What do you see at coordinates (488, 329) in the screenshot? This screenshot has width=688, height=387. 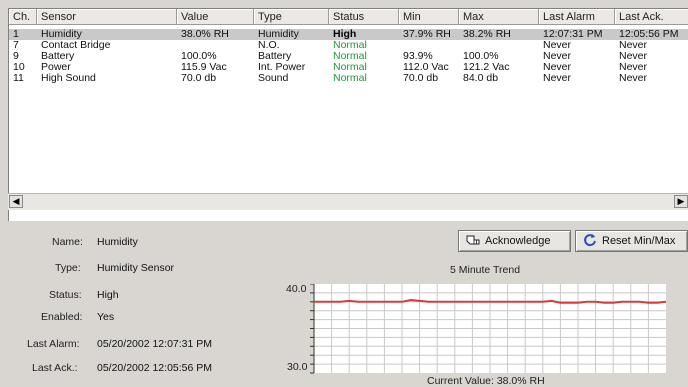 I see `trend-chart` at bounding box center [488, 329].